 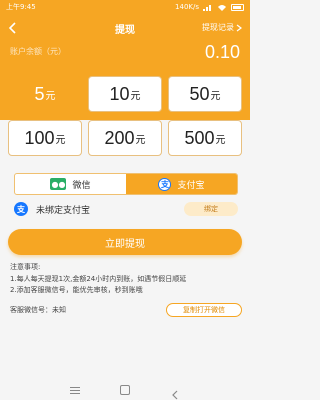 I want to click on bind-status-text: 未绑定支付宝, so click(x=63, y=210).